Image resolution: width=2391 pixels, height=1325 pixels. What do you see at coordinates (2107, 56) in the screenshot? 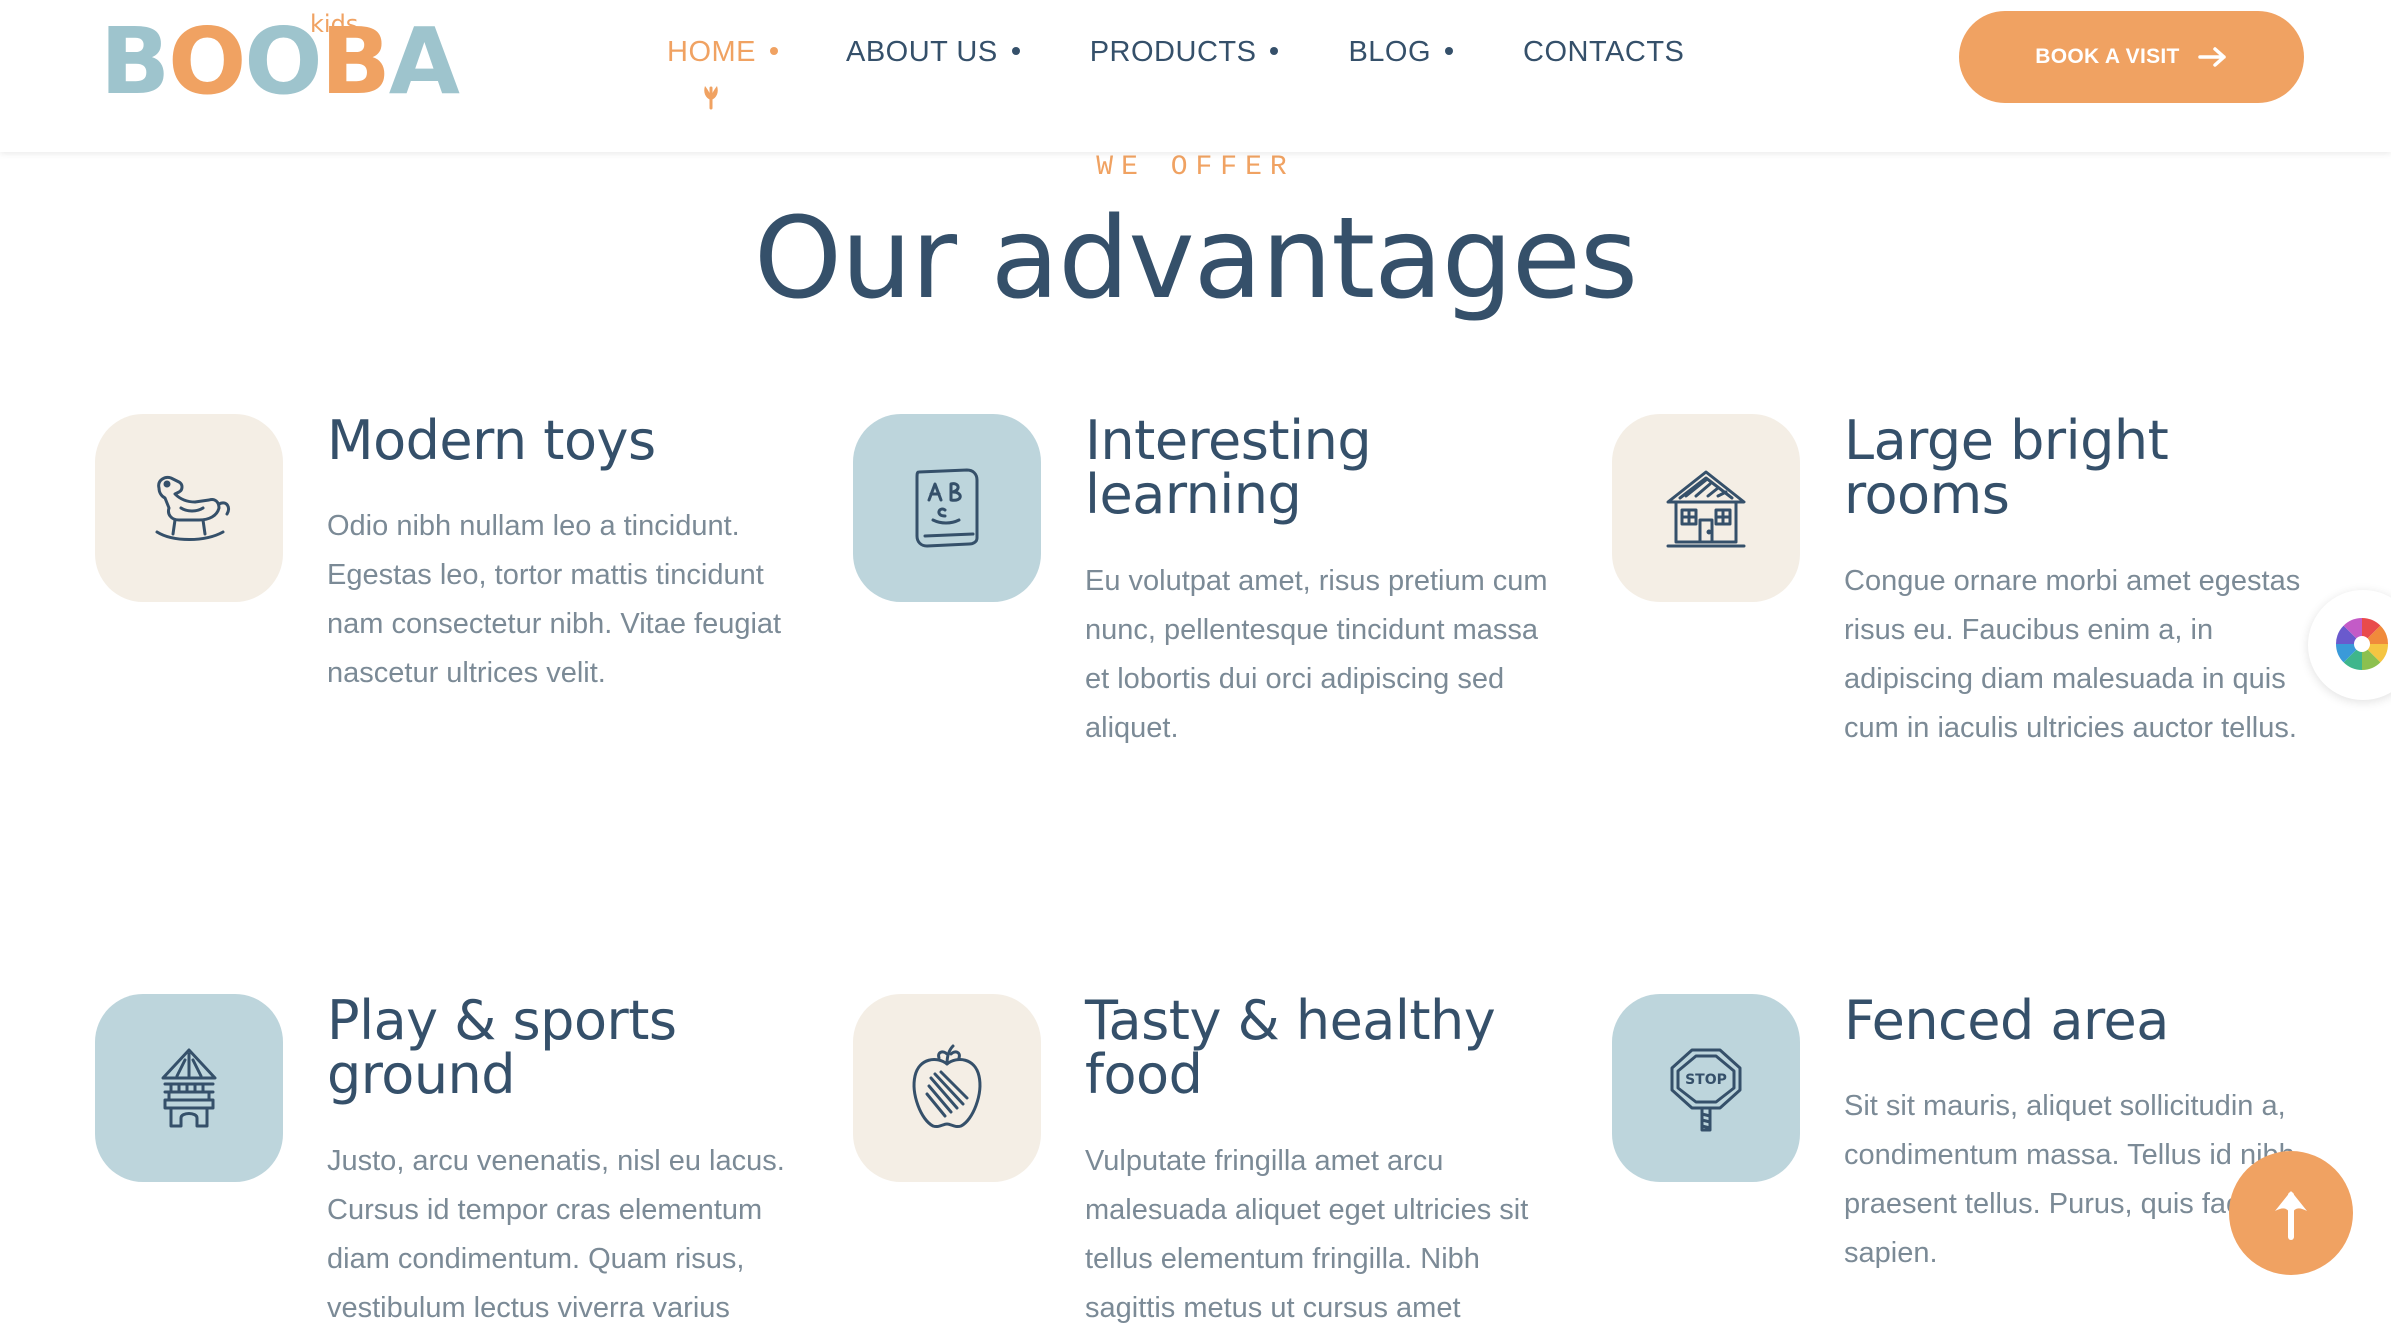
I see `book-a-visit-label: BOOK A VISIT` at bounding box center [2107, 56].